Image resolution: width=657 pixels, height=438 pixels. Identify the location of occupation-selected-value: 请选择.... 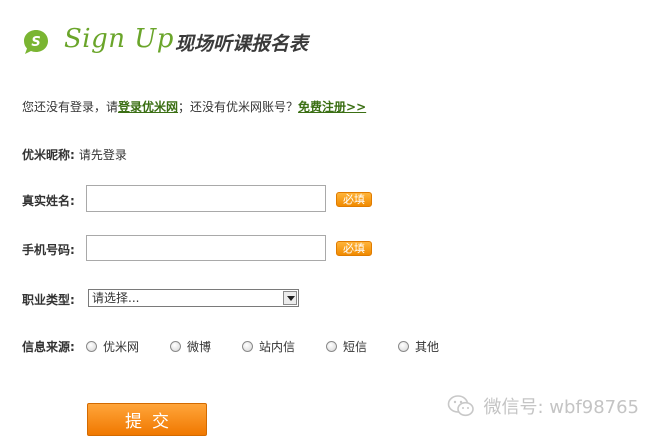
(116, 298).